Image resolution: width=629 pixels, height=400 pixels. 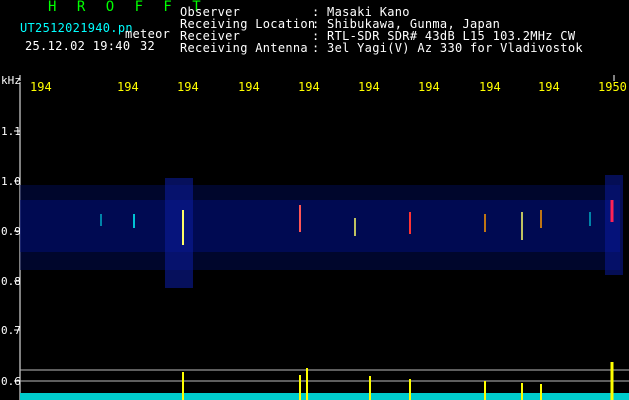 I want to click on left-axis, so click(x=17, y=241).